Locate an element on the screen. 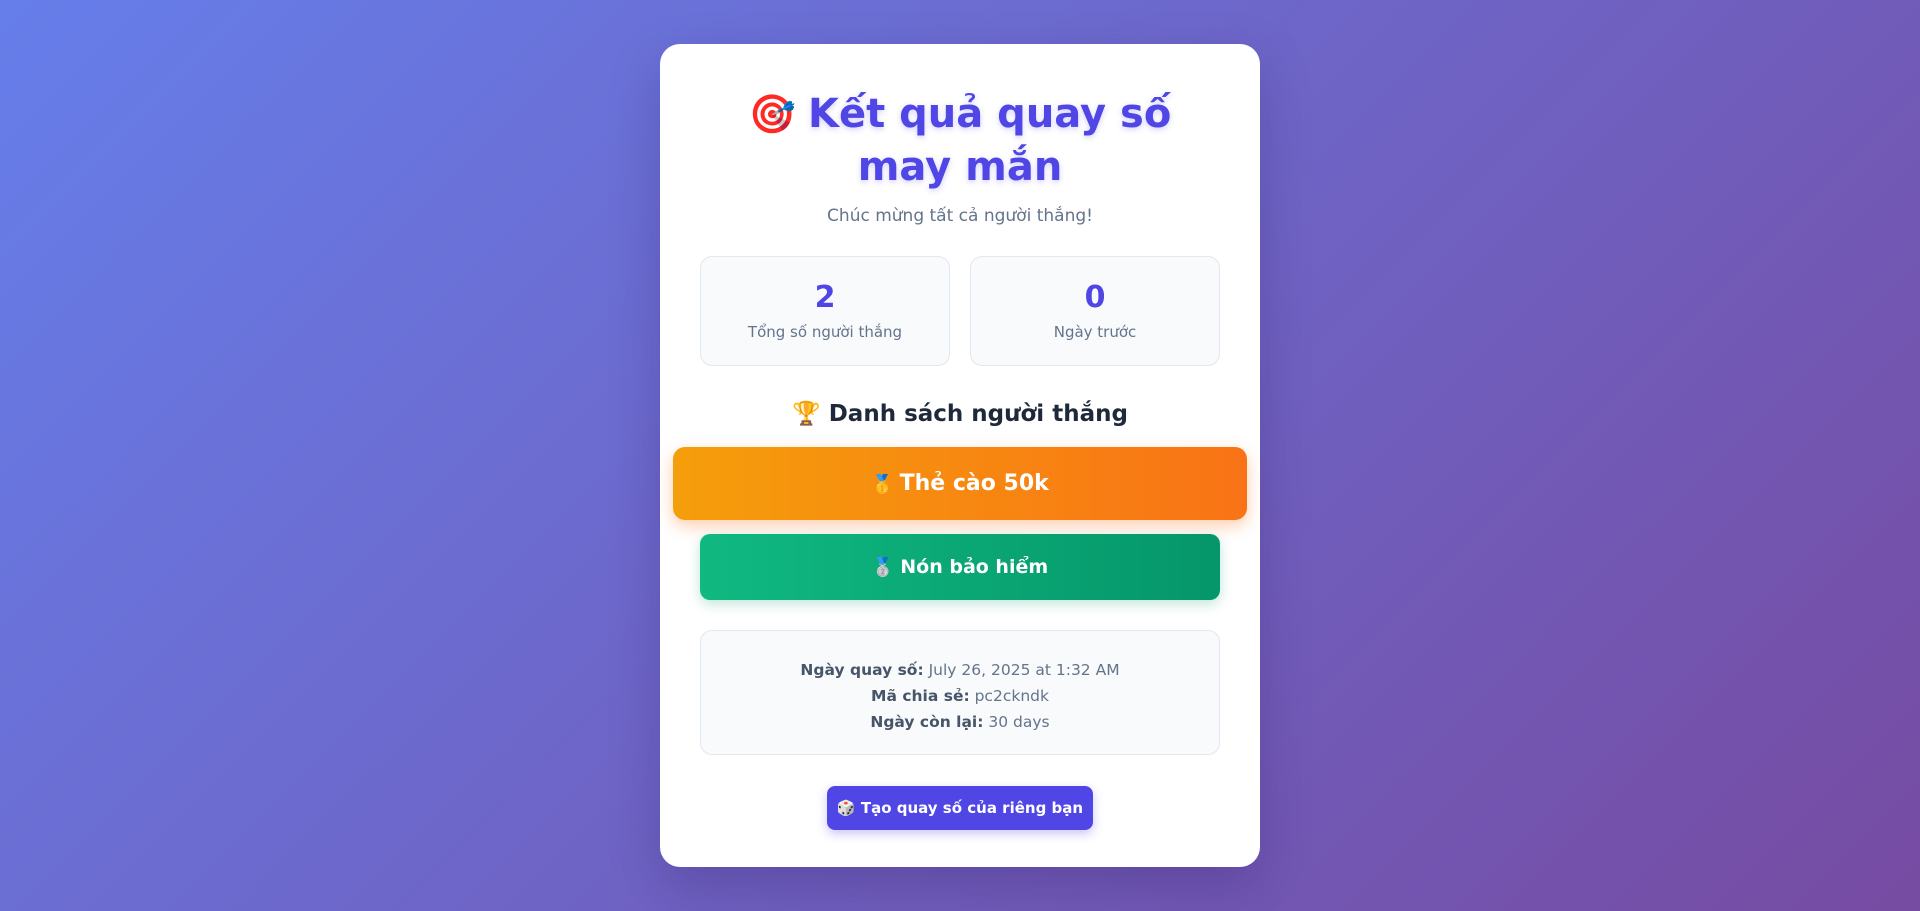  remaining-days-value: 30 days is located at coordinates (1019, 722).